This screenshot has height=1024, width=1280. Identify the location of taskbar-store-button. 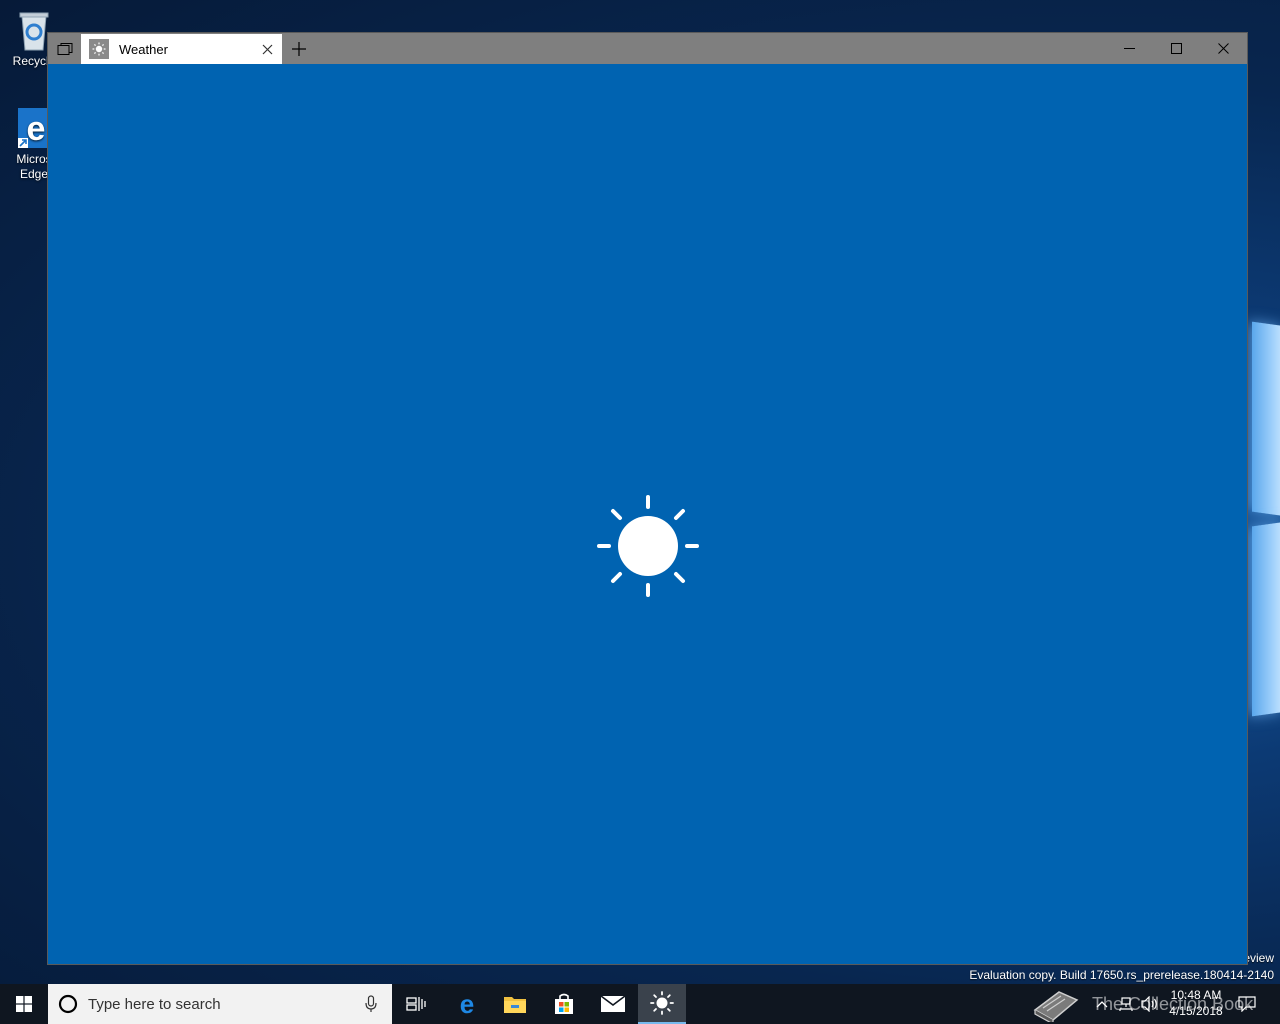
(564, 1004).